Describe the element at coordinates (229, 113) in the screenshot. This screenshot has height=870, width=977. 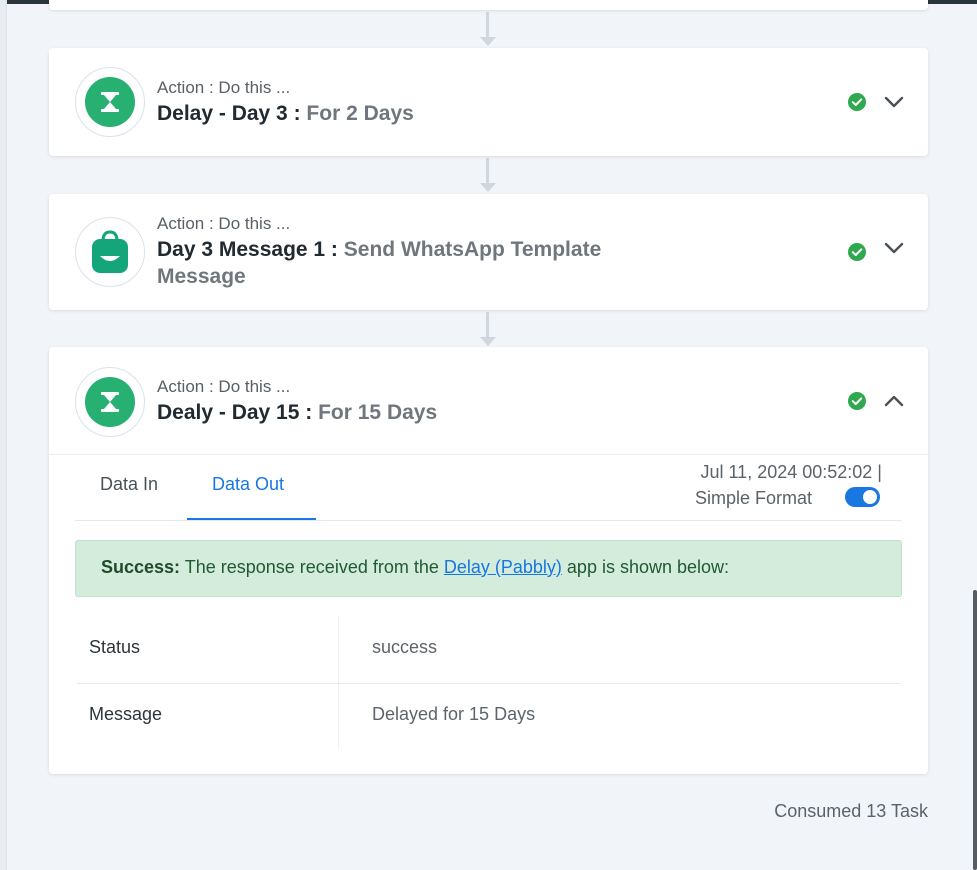
I see `step-name: Delay - Day 3 :` at that location.